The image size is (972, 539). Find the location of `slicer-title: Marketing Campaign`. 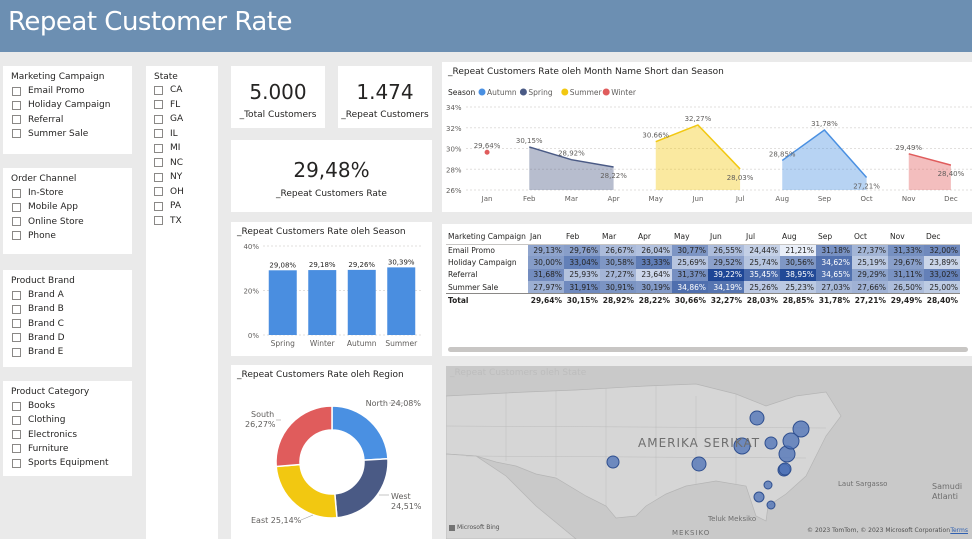

slicer-title: Marketing Campaign is located at coordinates (58, 77).